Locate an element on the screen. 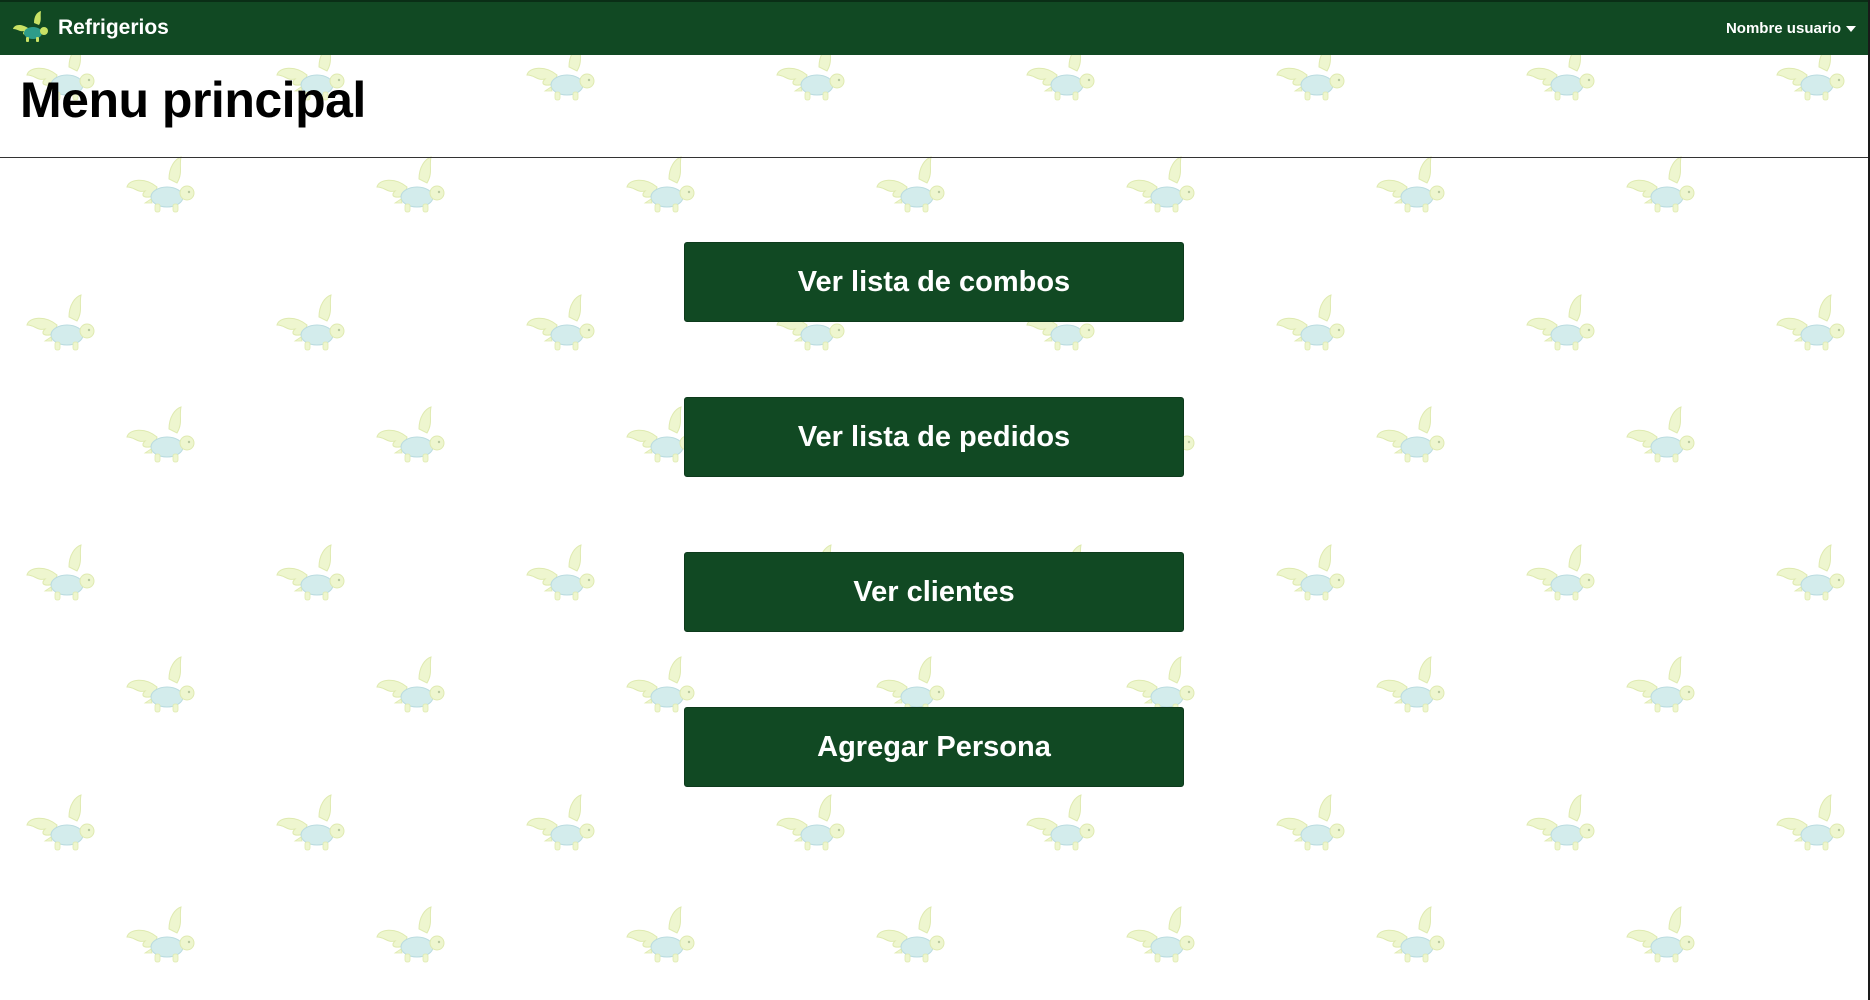 The height and width of the screenshot is (1000, 1870). view-orders-button: Ver lista de pedidos is located at coordinates (934, 437).